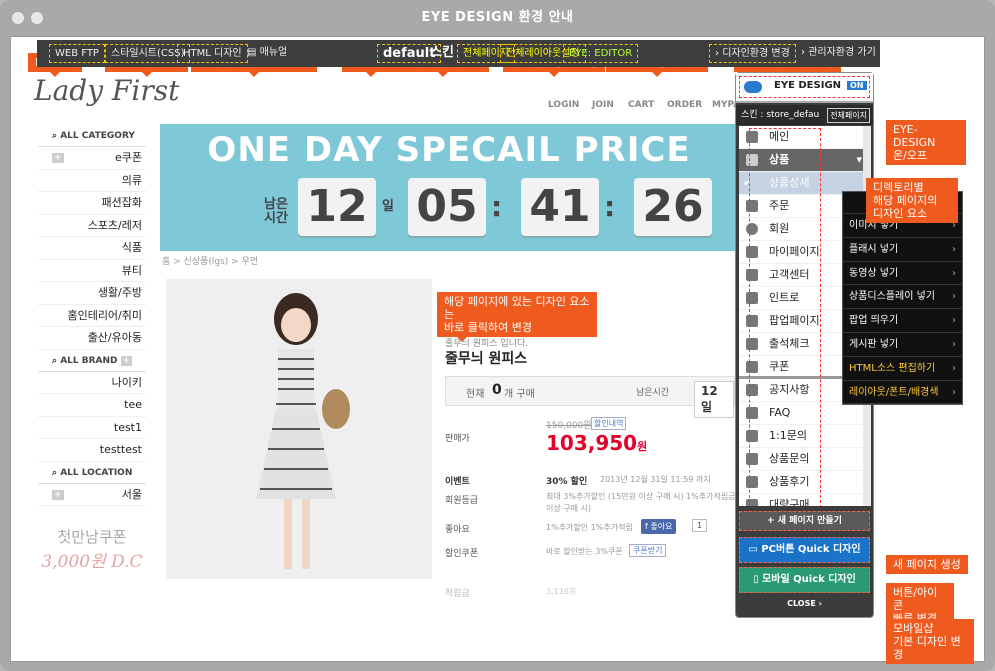 Image resolution: width=995 pixels, height=671 pixels. Describe the element at coordinates (92, 450) in the screenshot. I see `brand-item: testtest` at that location.